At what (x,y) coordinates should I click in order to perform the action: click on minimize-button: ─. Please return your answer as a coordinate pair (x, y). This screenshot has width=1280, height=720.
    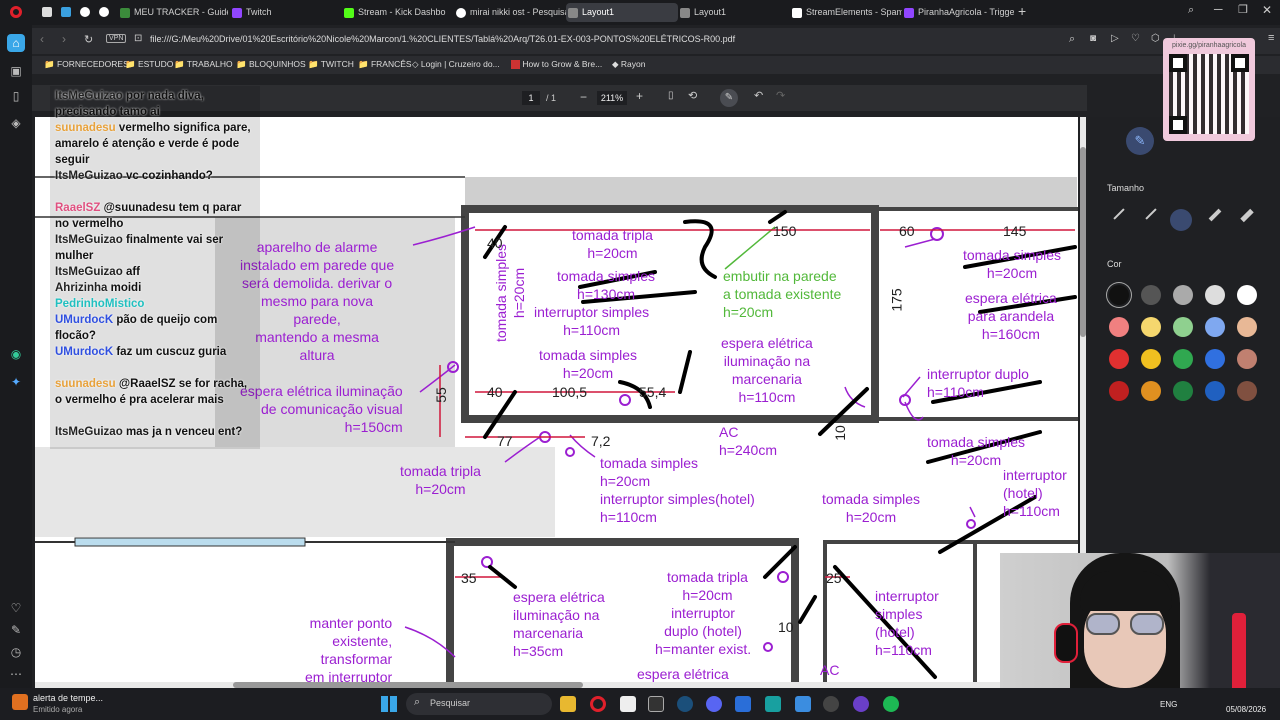
    Looking at the image, I should click on (1218, 9).